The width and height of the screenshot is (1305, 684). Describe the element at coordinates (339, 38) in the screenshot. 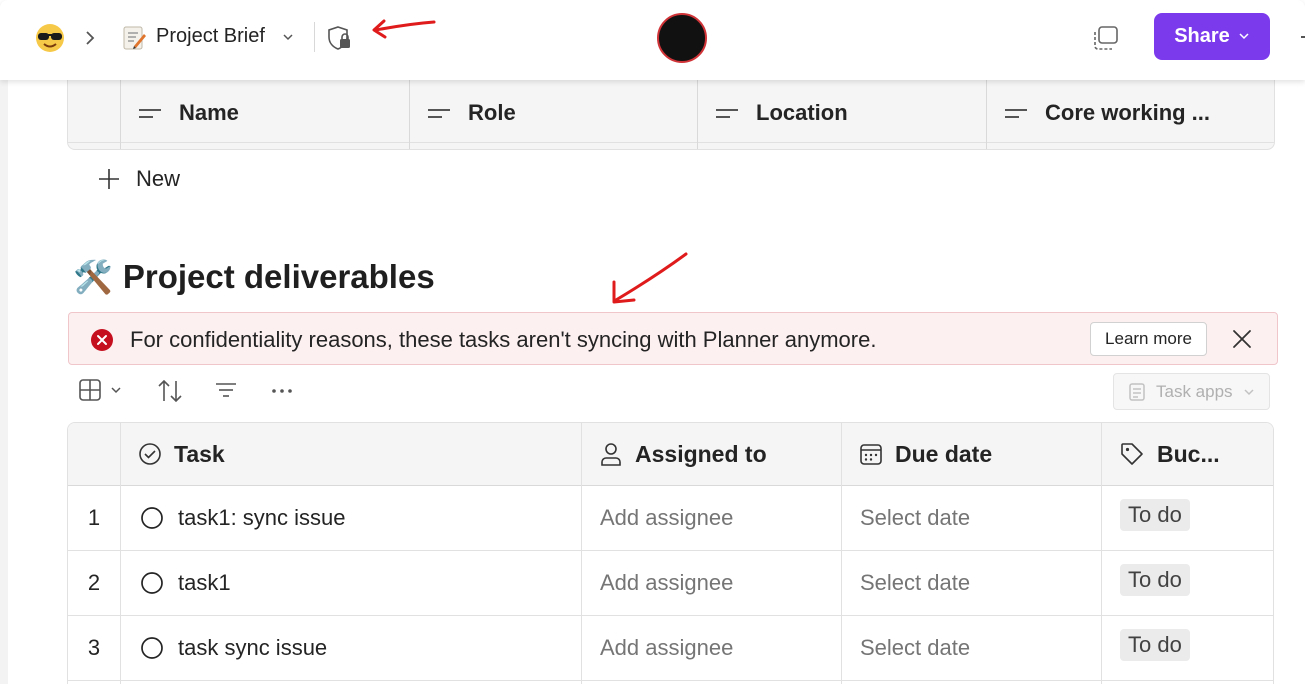

I see `shield-lock-icon` at that location.